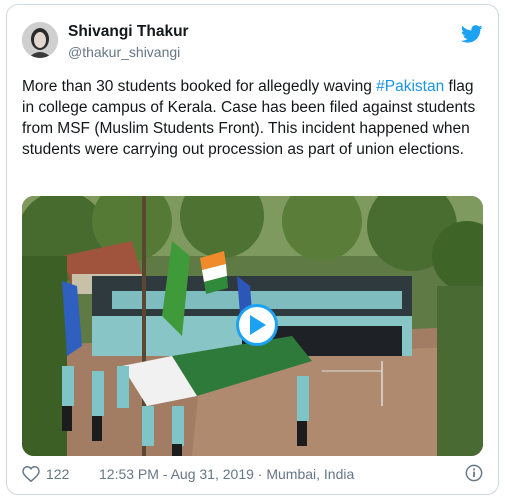 Image resolution: width=505 pixels, height=499 pixels. I want to click on author-handle: @thakur_shivangi, so click(124, 52).